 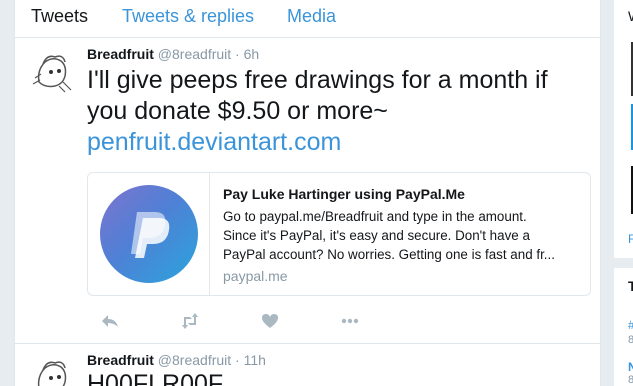 I want to click on tweet-actions, so click(x=237, y=322).